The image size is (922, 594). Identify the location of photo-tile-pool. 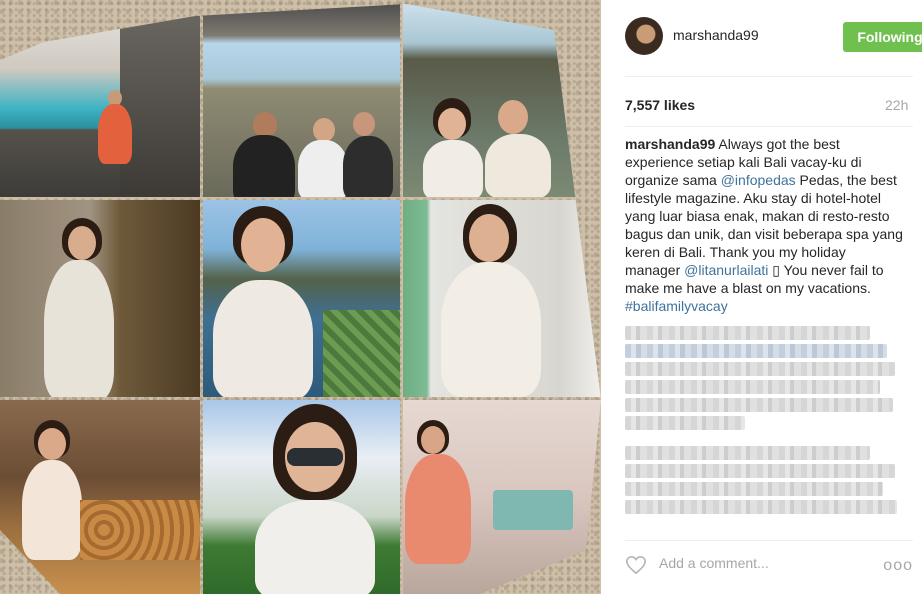
(100, 100).